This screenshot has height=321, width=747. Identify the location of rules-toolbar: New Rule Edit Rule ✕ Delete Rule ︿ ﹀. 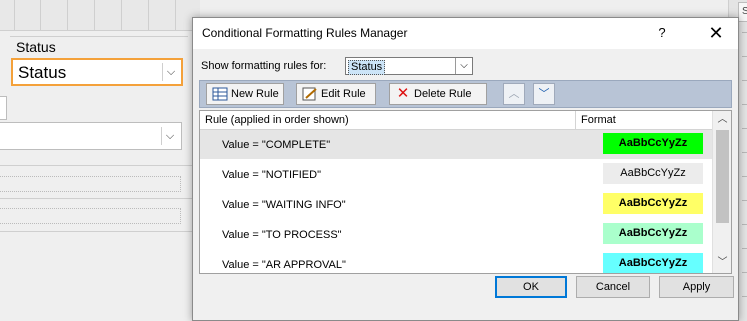
(465, 94).